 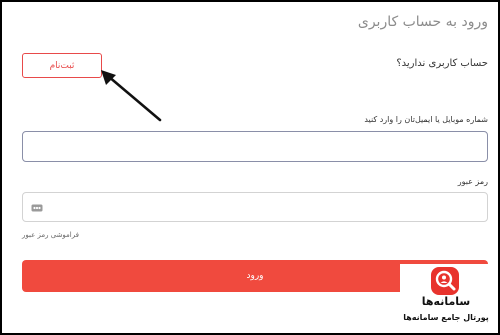 I want to click on watermark-brand: سامانه‌ها, so click(x=446, y=301).